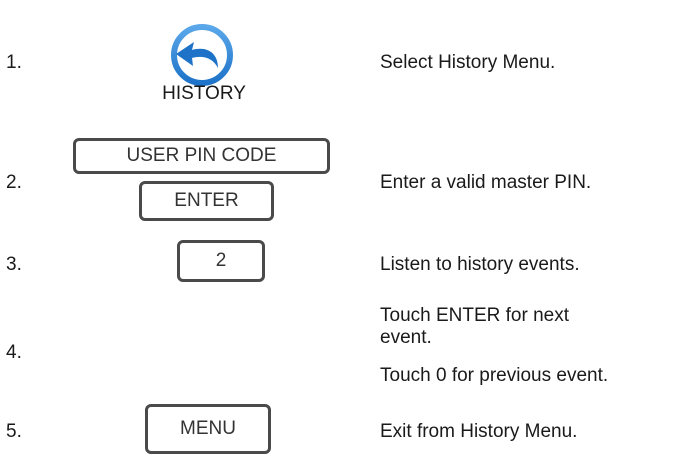  Describe the element at coordinates (202, 55) in the screenshot. I see `history-back-arrow-icon` at that location.